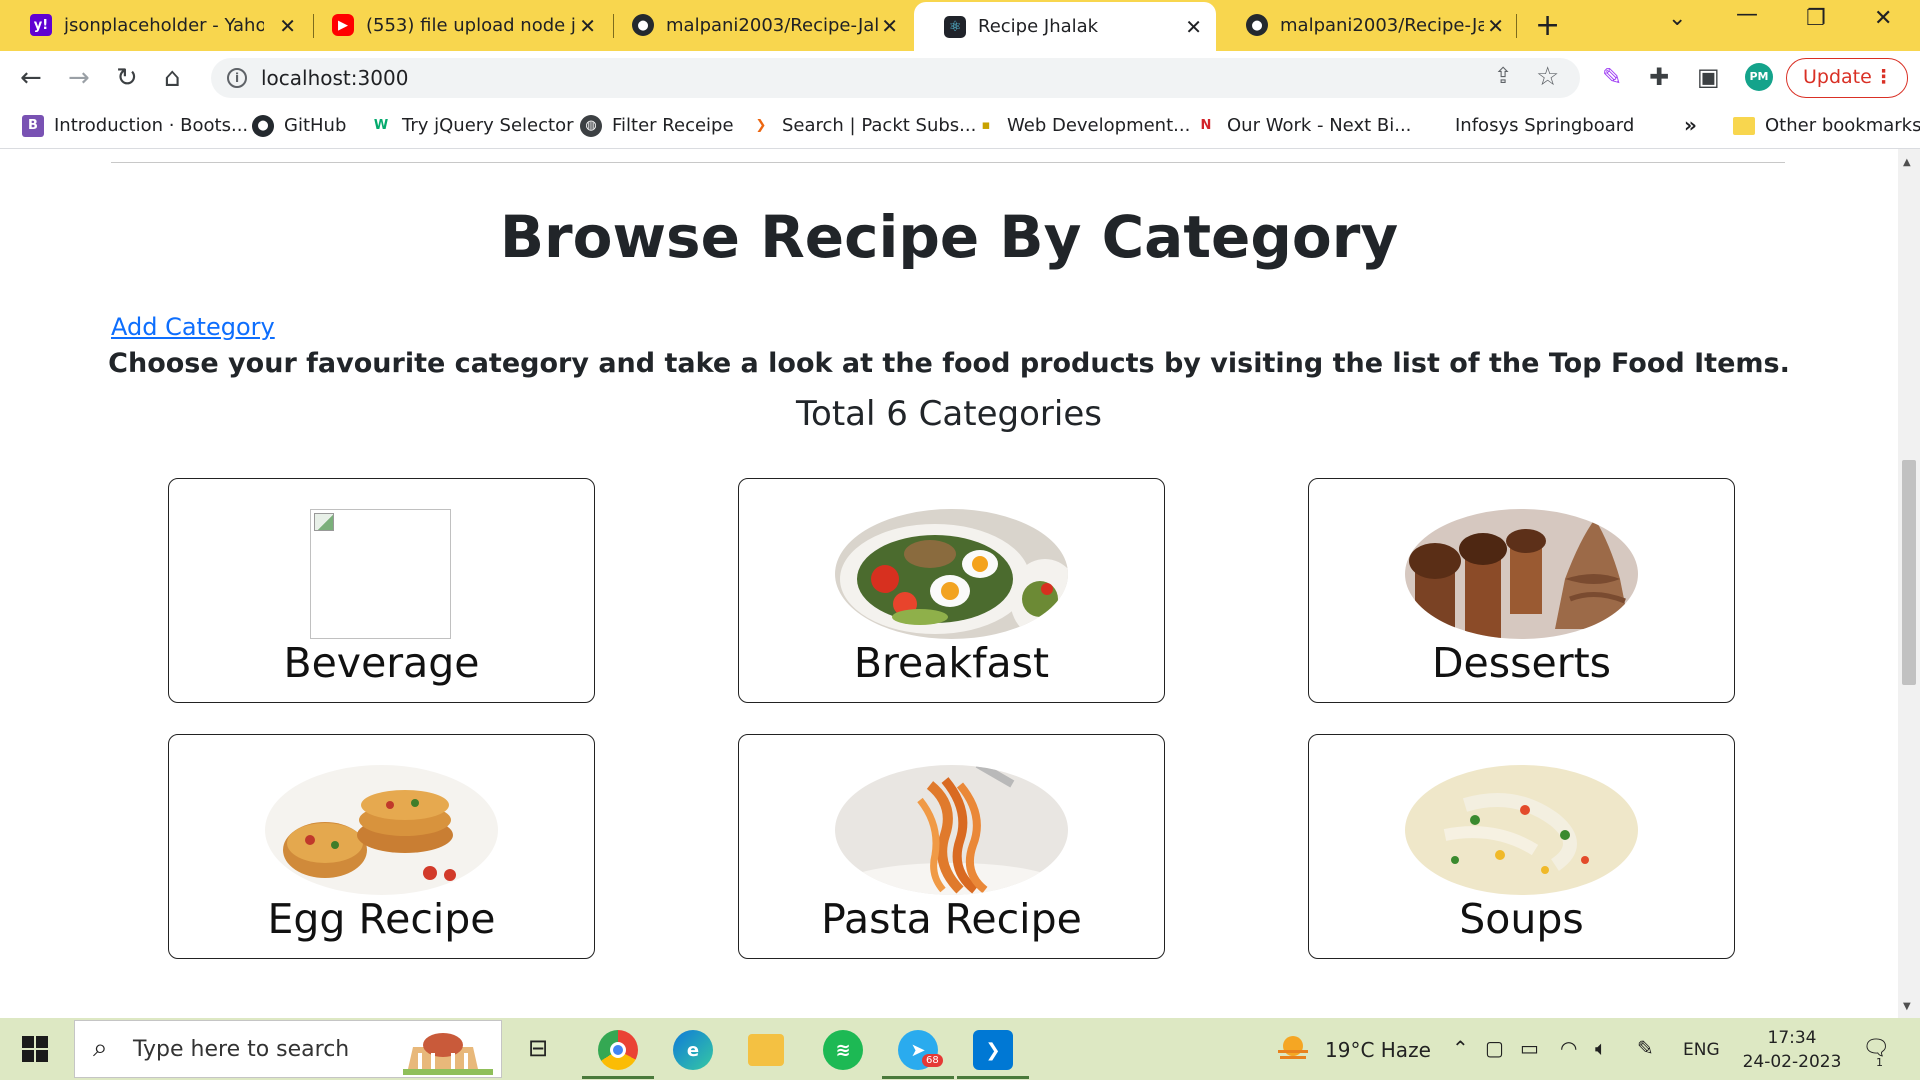 The width and height of the screenshot is (1920, 1080). What do you see at coordinates (381, 663) in the screenshot?
I see `category-name: Beverage` at bounding box center [381, 663].